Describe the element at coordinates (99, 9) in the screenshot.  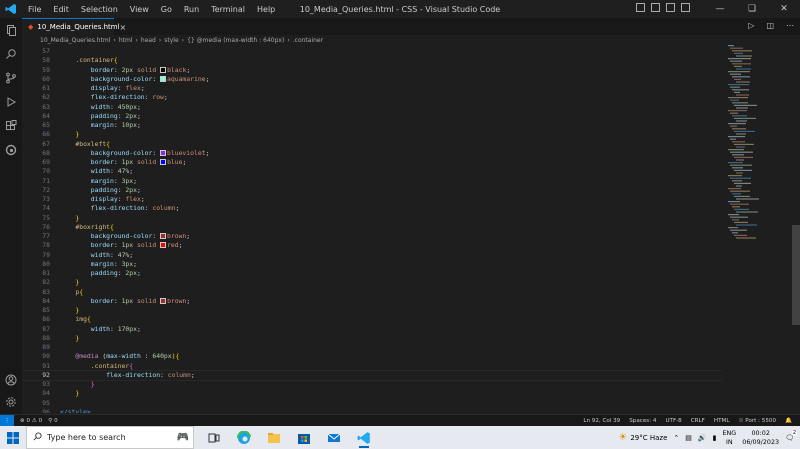
I see `menu-selection: Selection` at that location.